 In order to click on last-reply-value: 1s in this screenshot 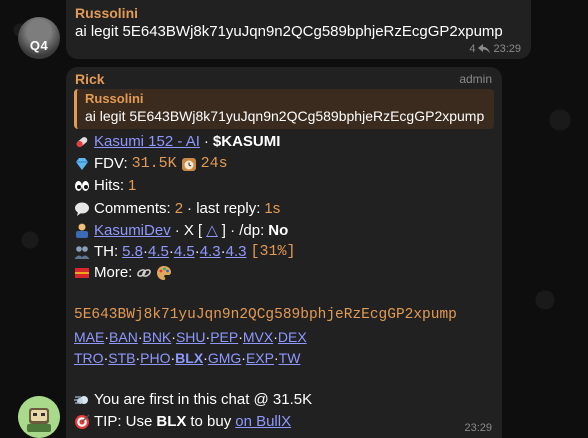, I will do `click(272, 208)`.